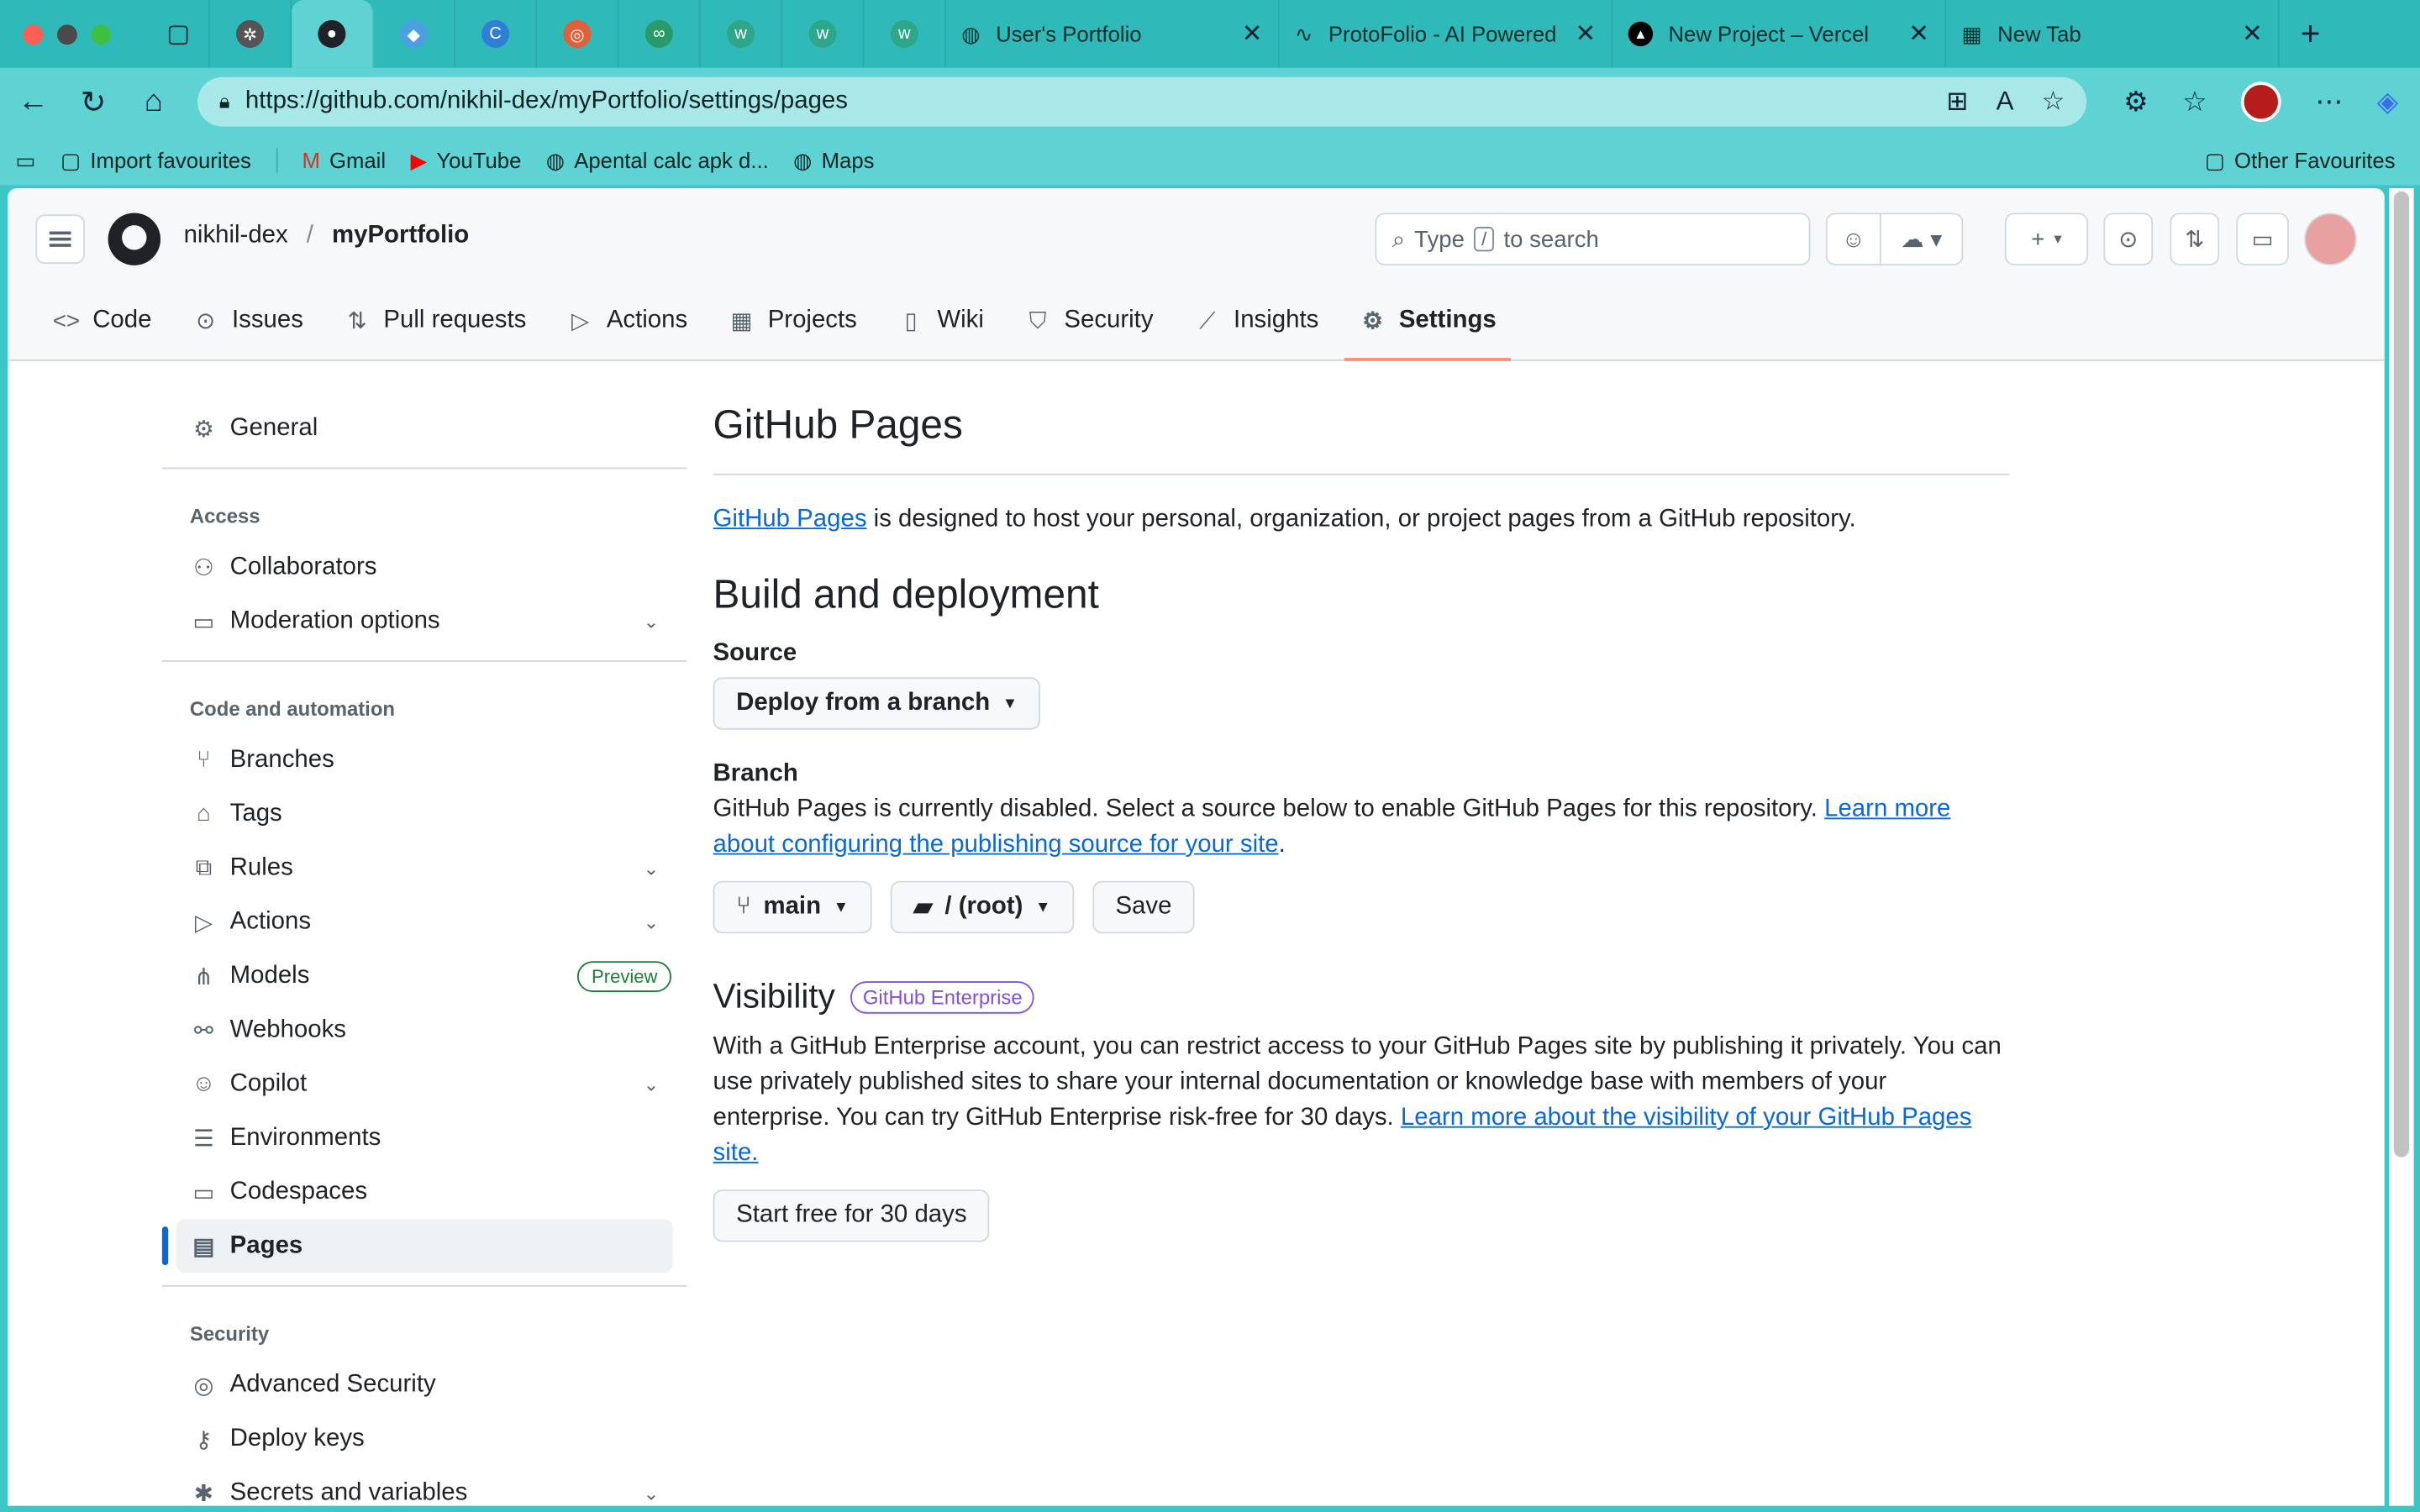 This screenshot has width=2420, height=1512. I want to click on extensions-icon: ⚙, so click(2136, 102).